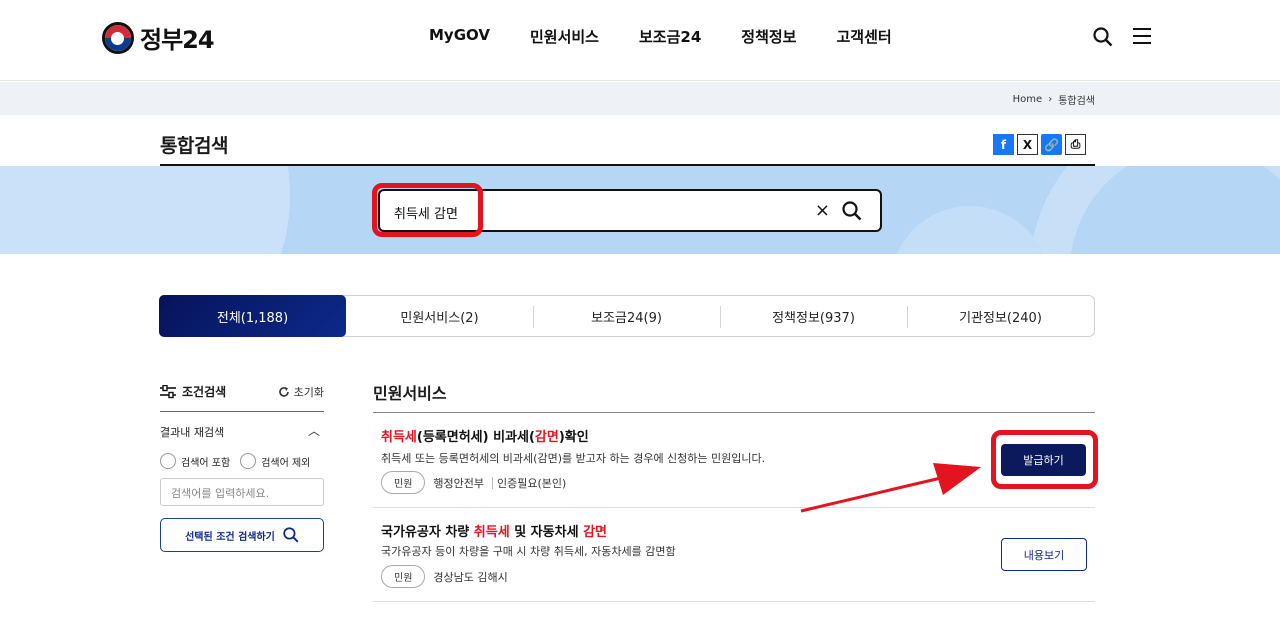  What do you see at coordinates (410, 393) in the screenshot?
I see `section-title: 민원서비스` at bounding box center [410, 393].